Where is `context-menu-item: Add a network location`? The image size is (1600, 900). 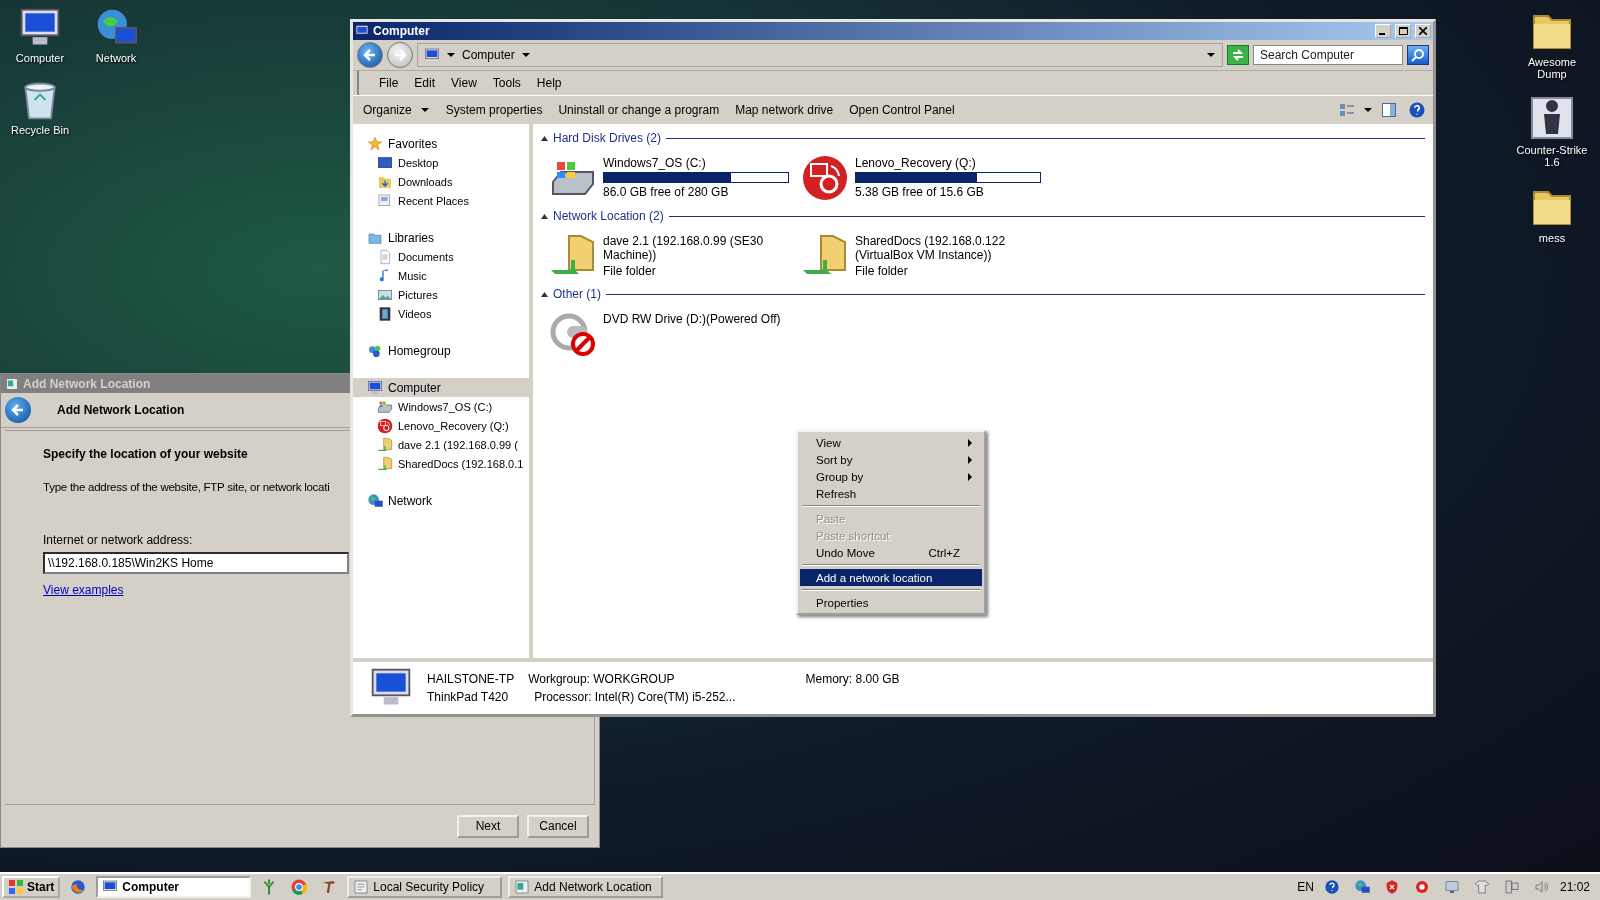
context-menu-item: Add a network location is located at coordinates (891, 577).